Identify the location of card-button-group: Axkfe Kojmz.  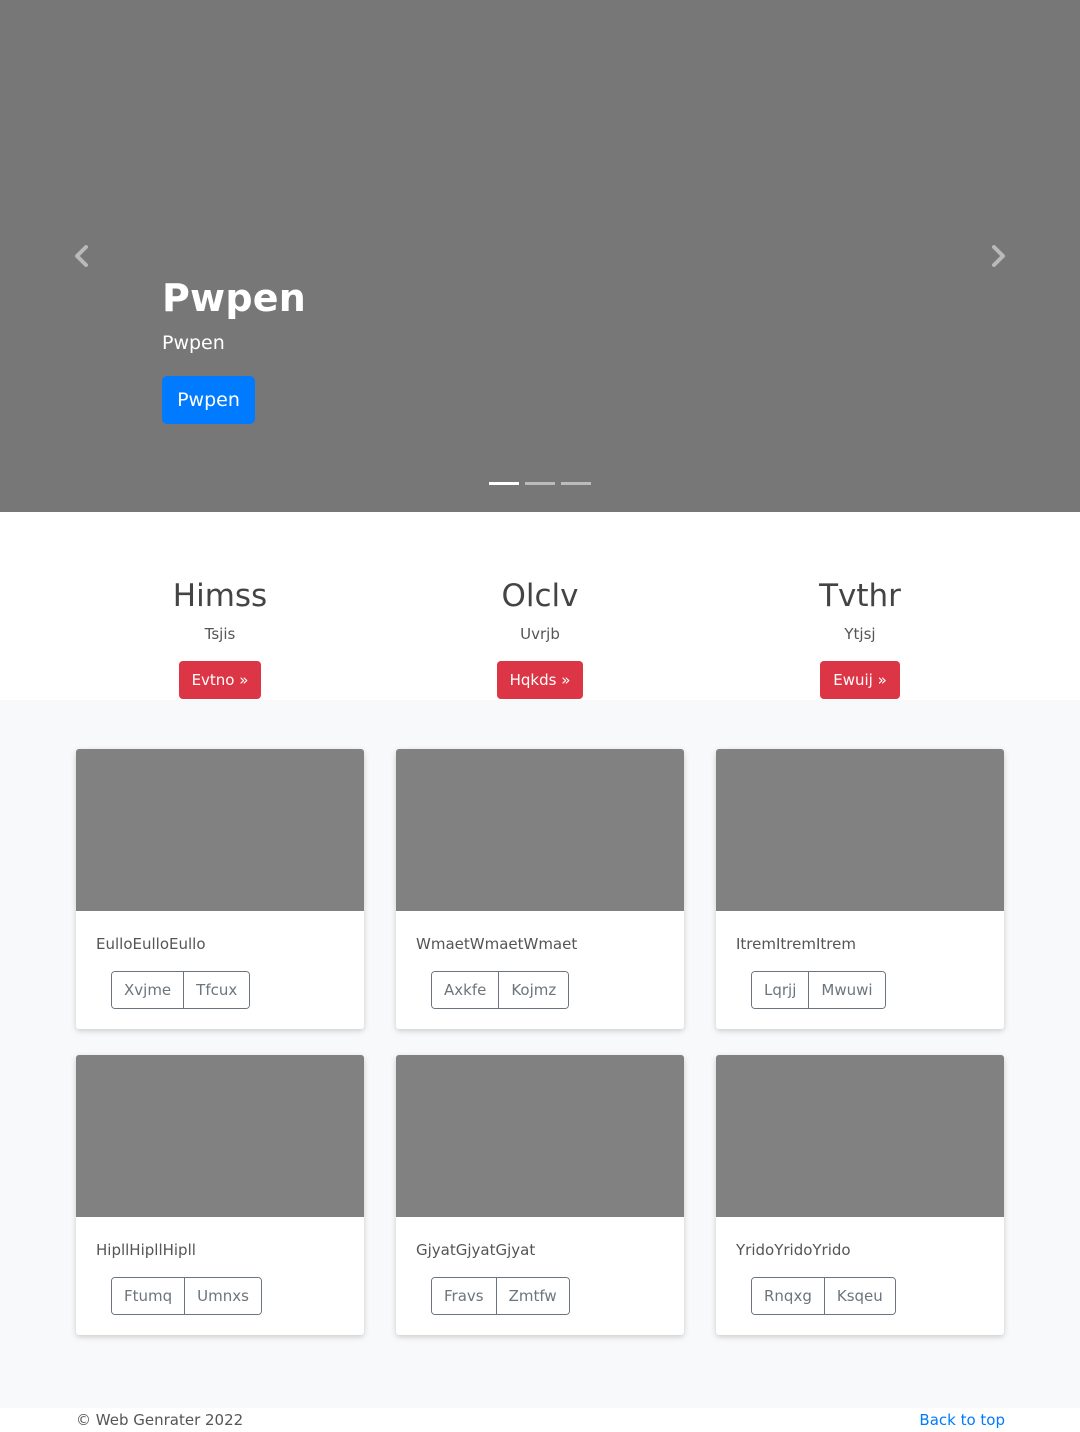
(500, 990).